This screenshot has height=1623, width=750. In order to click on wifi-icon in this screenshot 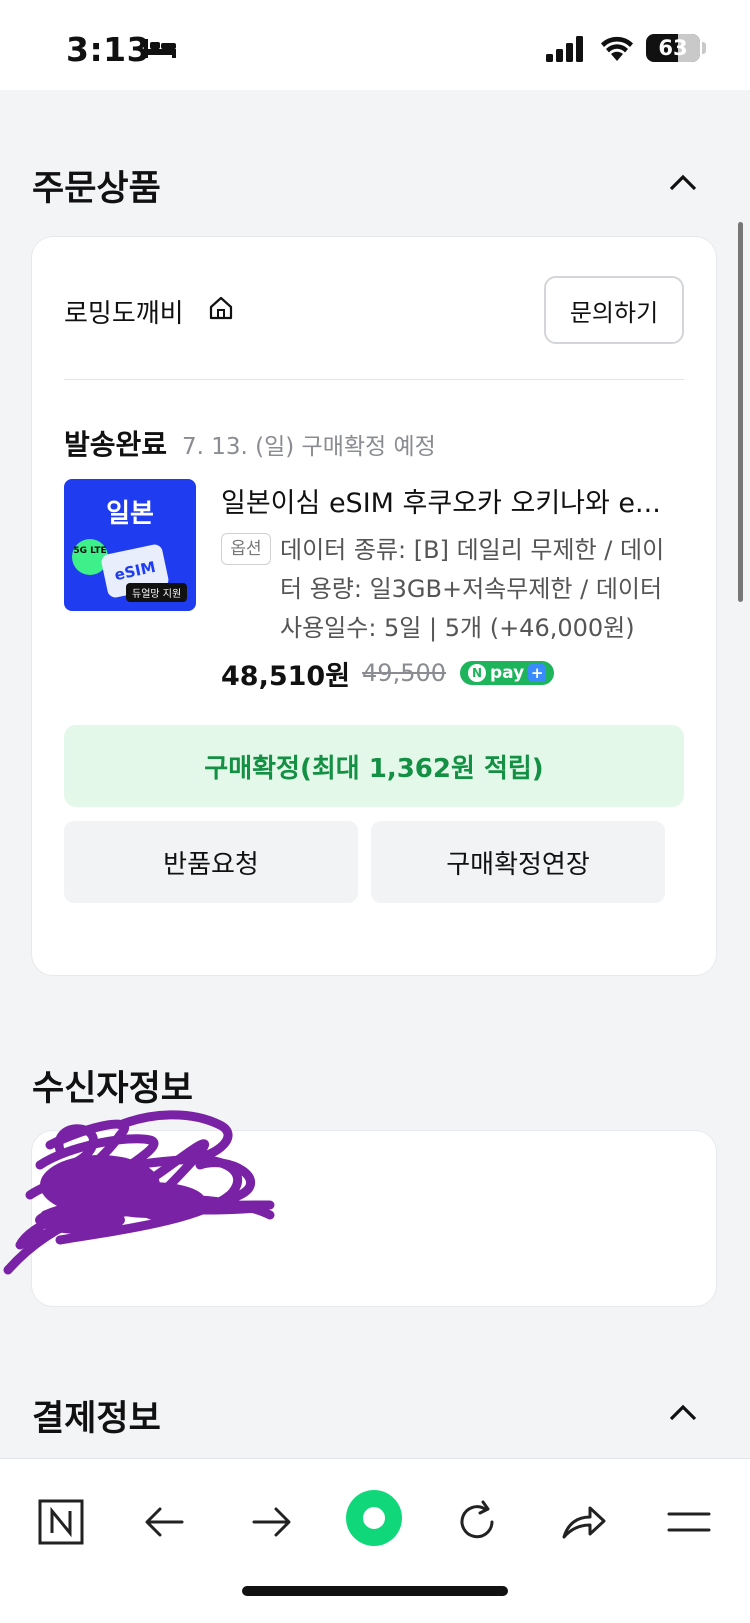, I will do `click(617, 48)`.